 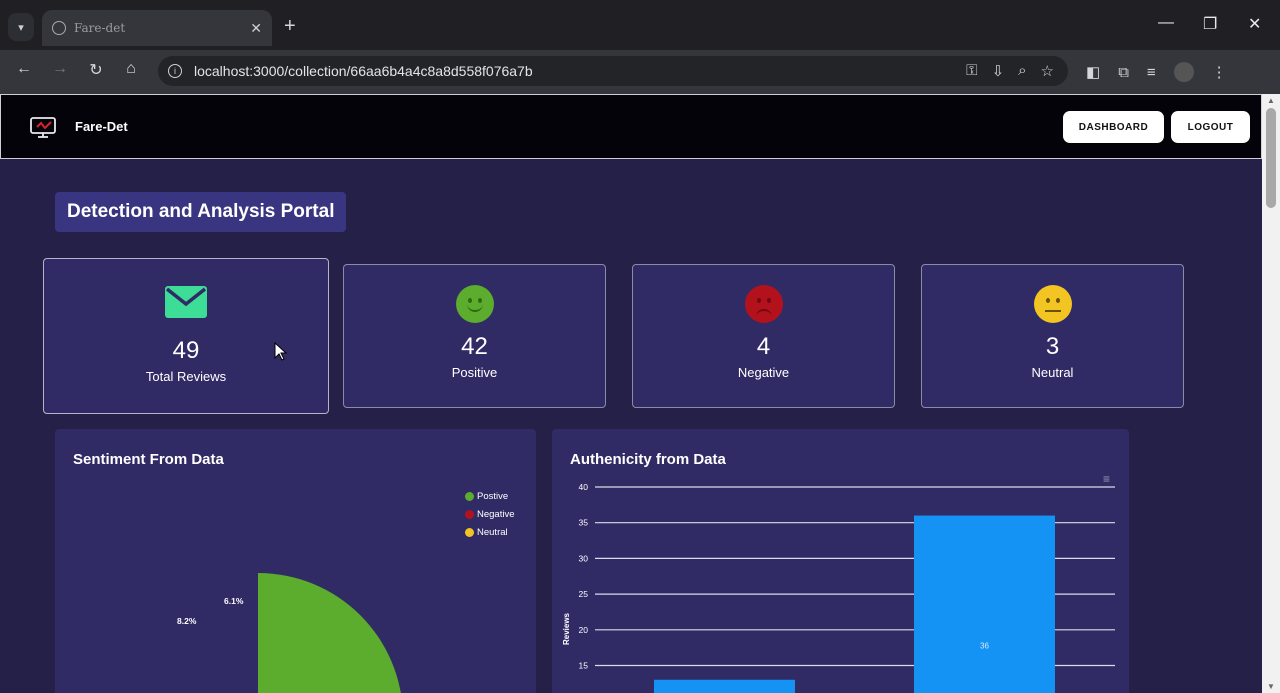 What do you see at coordinates (1113, 127) in the screenshot?
I see `dashboard-button: DASHBOARD` at bounding box center [1113, 127].